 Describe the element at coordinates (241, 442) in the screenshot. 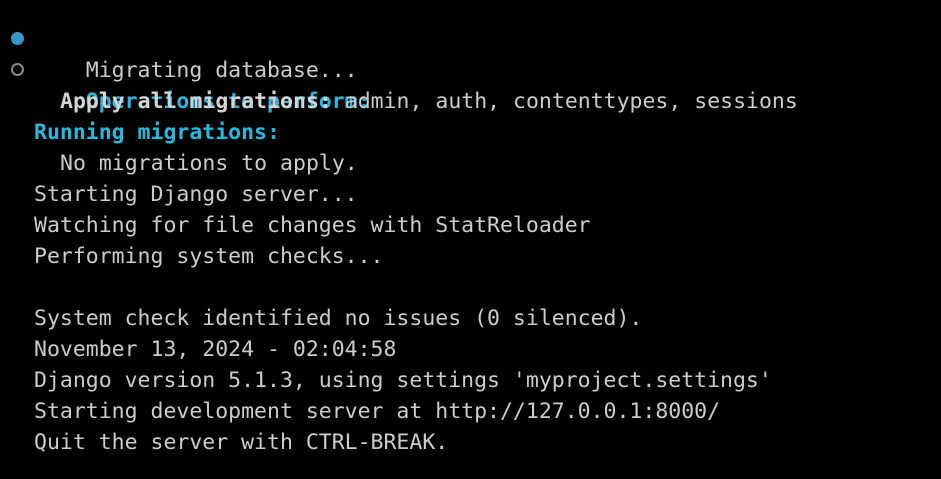

I see `quit-text: Quit the server with CTRL-BREAK.` at that location.